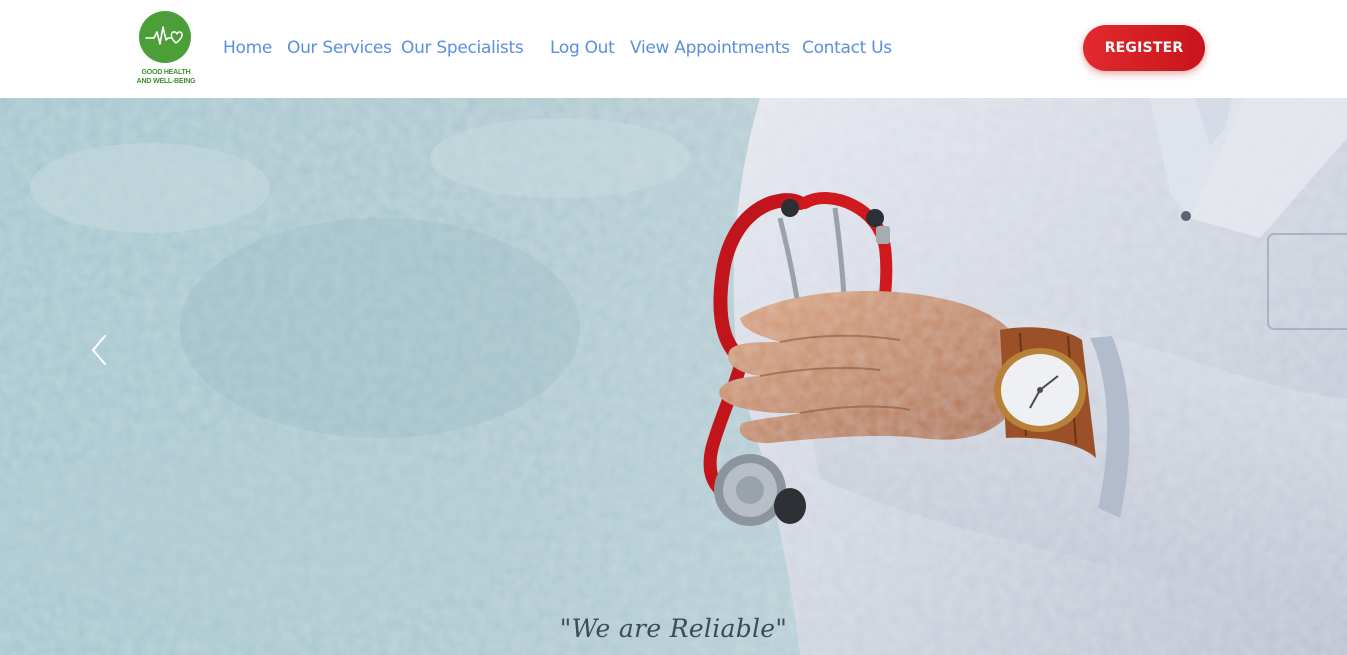 The height and width of the screenshot is (655, 1347). I want to click on nav-link-log-out: Log Out, so click(582, 48).